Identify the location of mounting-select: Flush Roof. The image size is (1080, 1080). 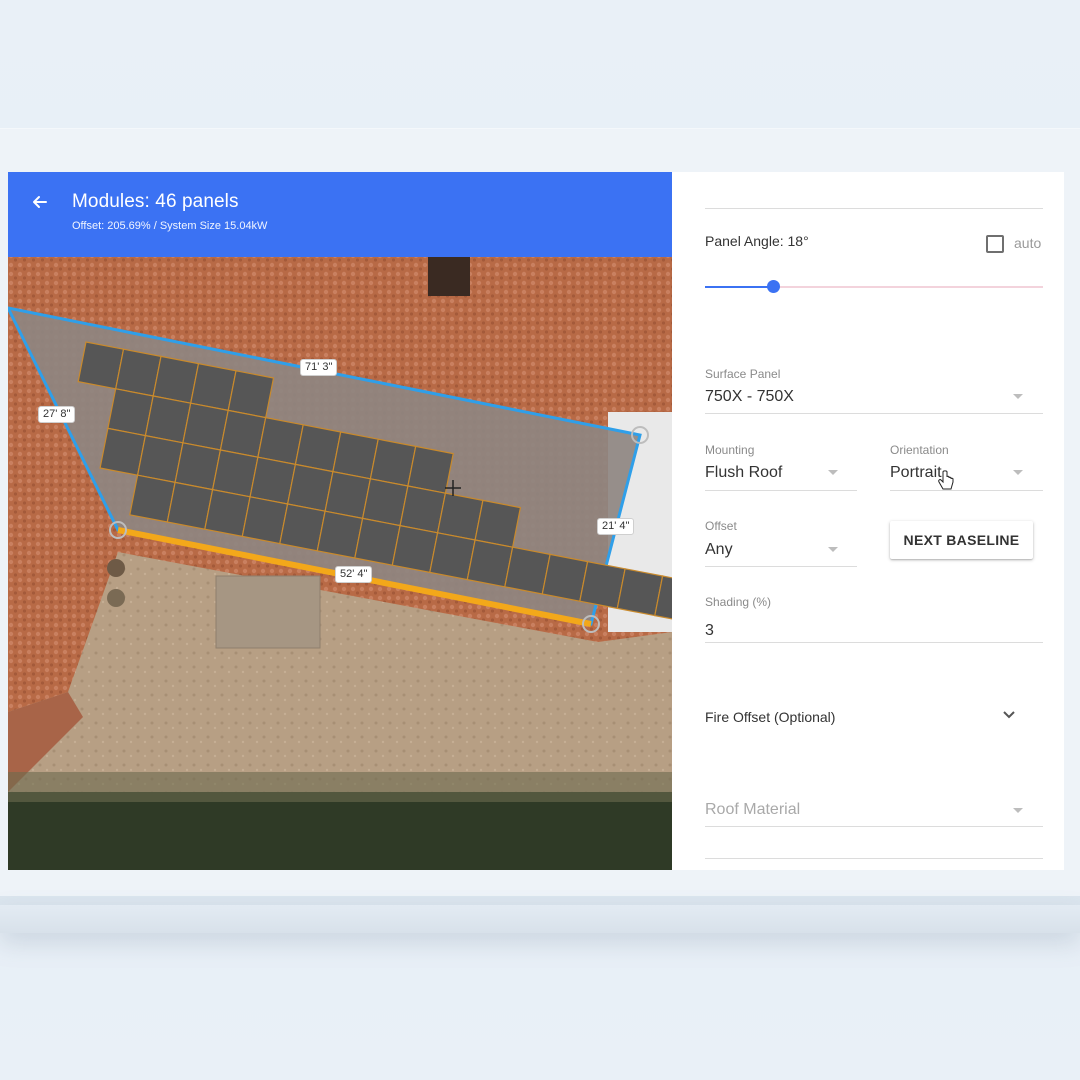
(743, 473).